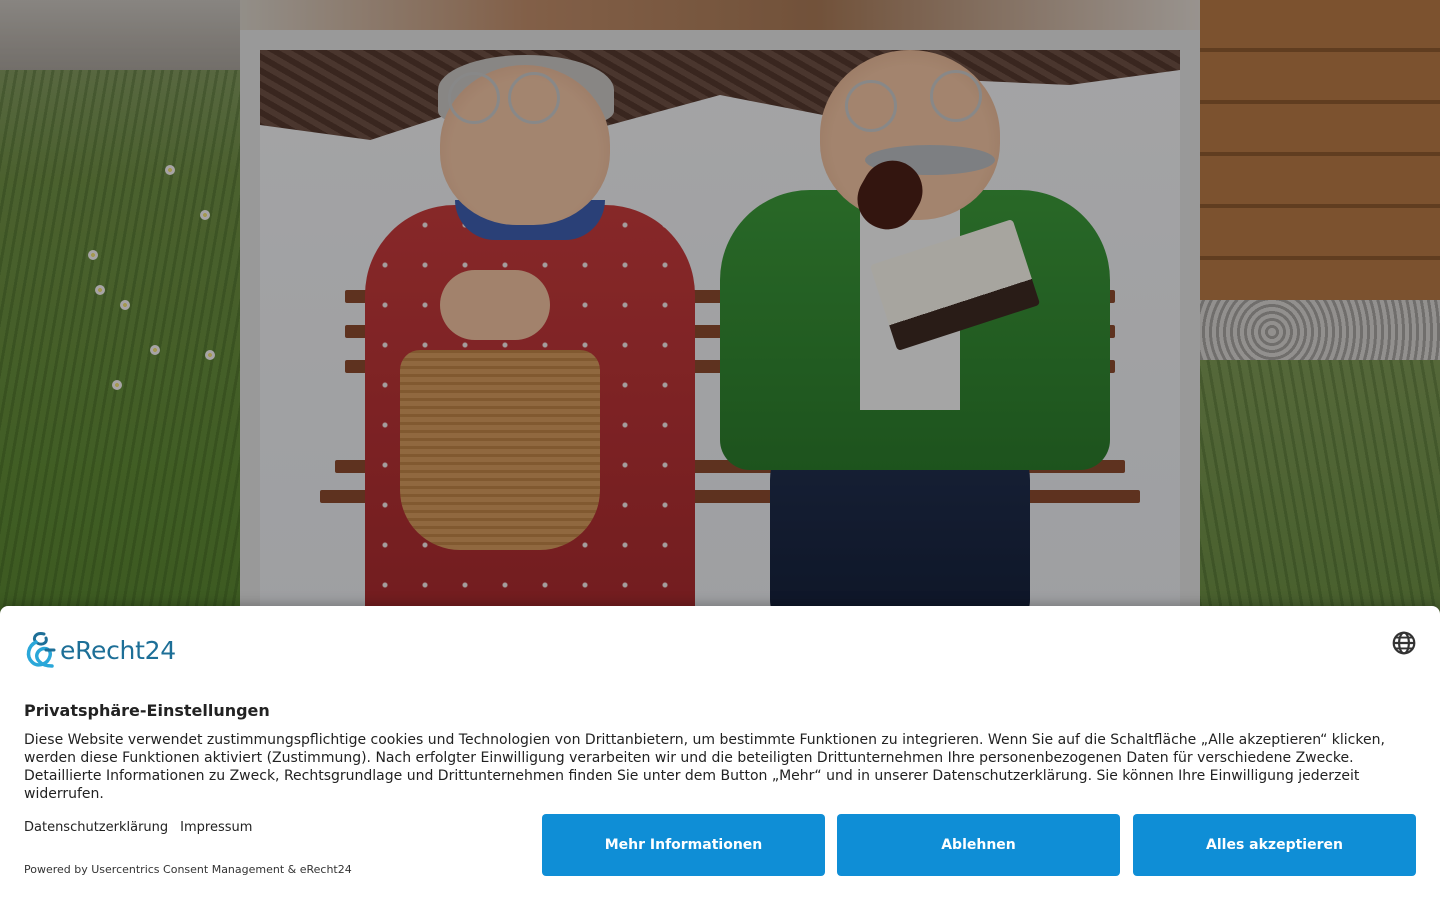  I want to click on erecht24-logo-text: eRecht24, so click(118, 650).